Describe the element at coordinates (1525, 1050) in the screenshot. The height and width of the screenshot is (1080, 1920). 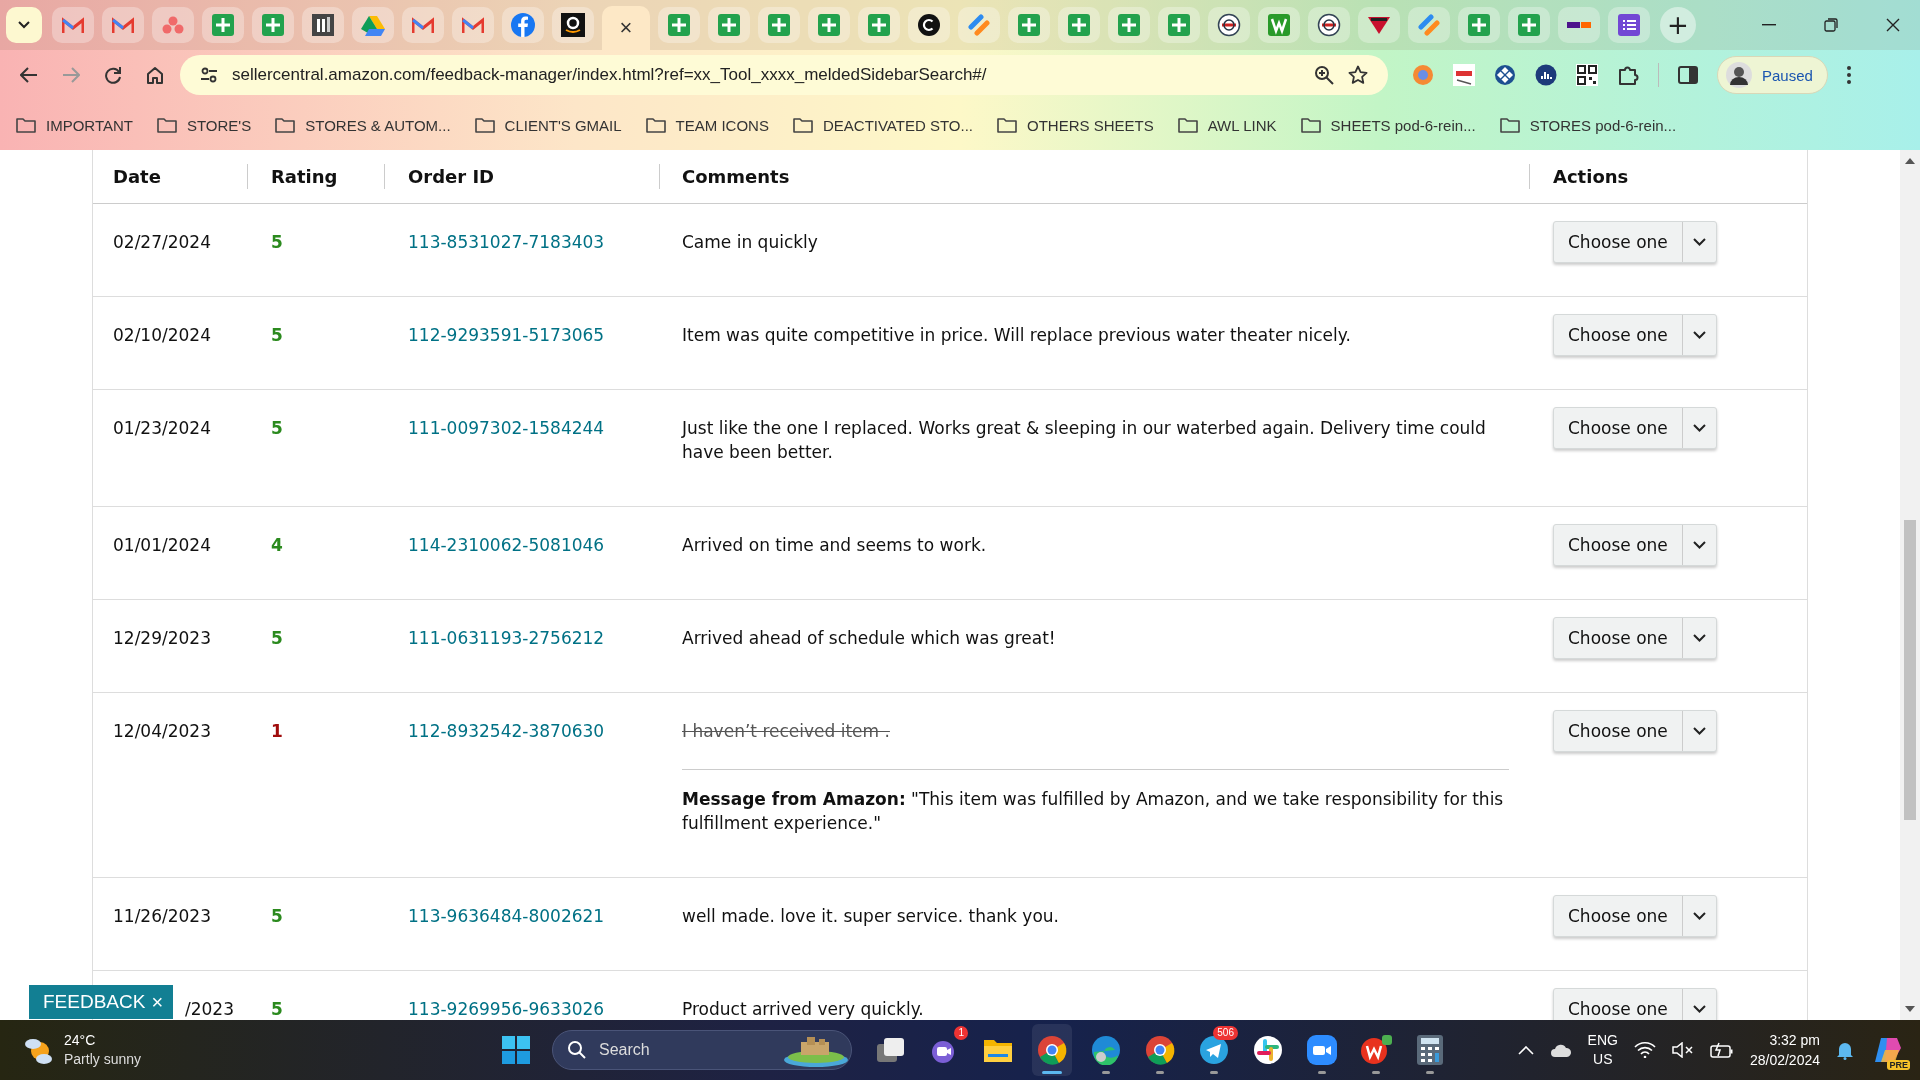
I see `chevron-up-icon` at that location.